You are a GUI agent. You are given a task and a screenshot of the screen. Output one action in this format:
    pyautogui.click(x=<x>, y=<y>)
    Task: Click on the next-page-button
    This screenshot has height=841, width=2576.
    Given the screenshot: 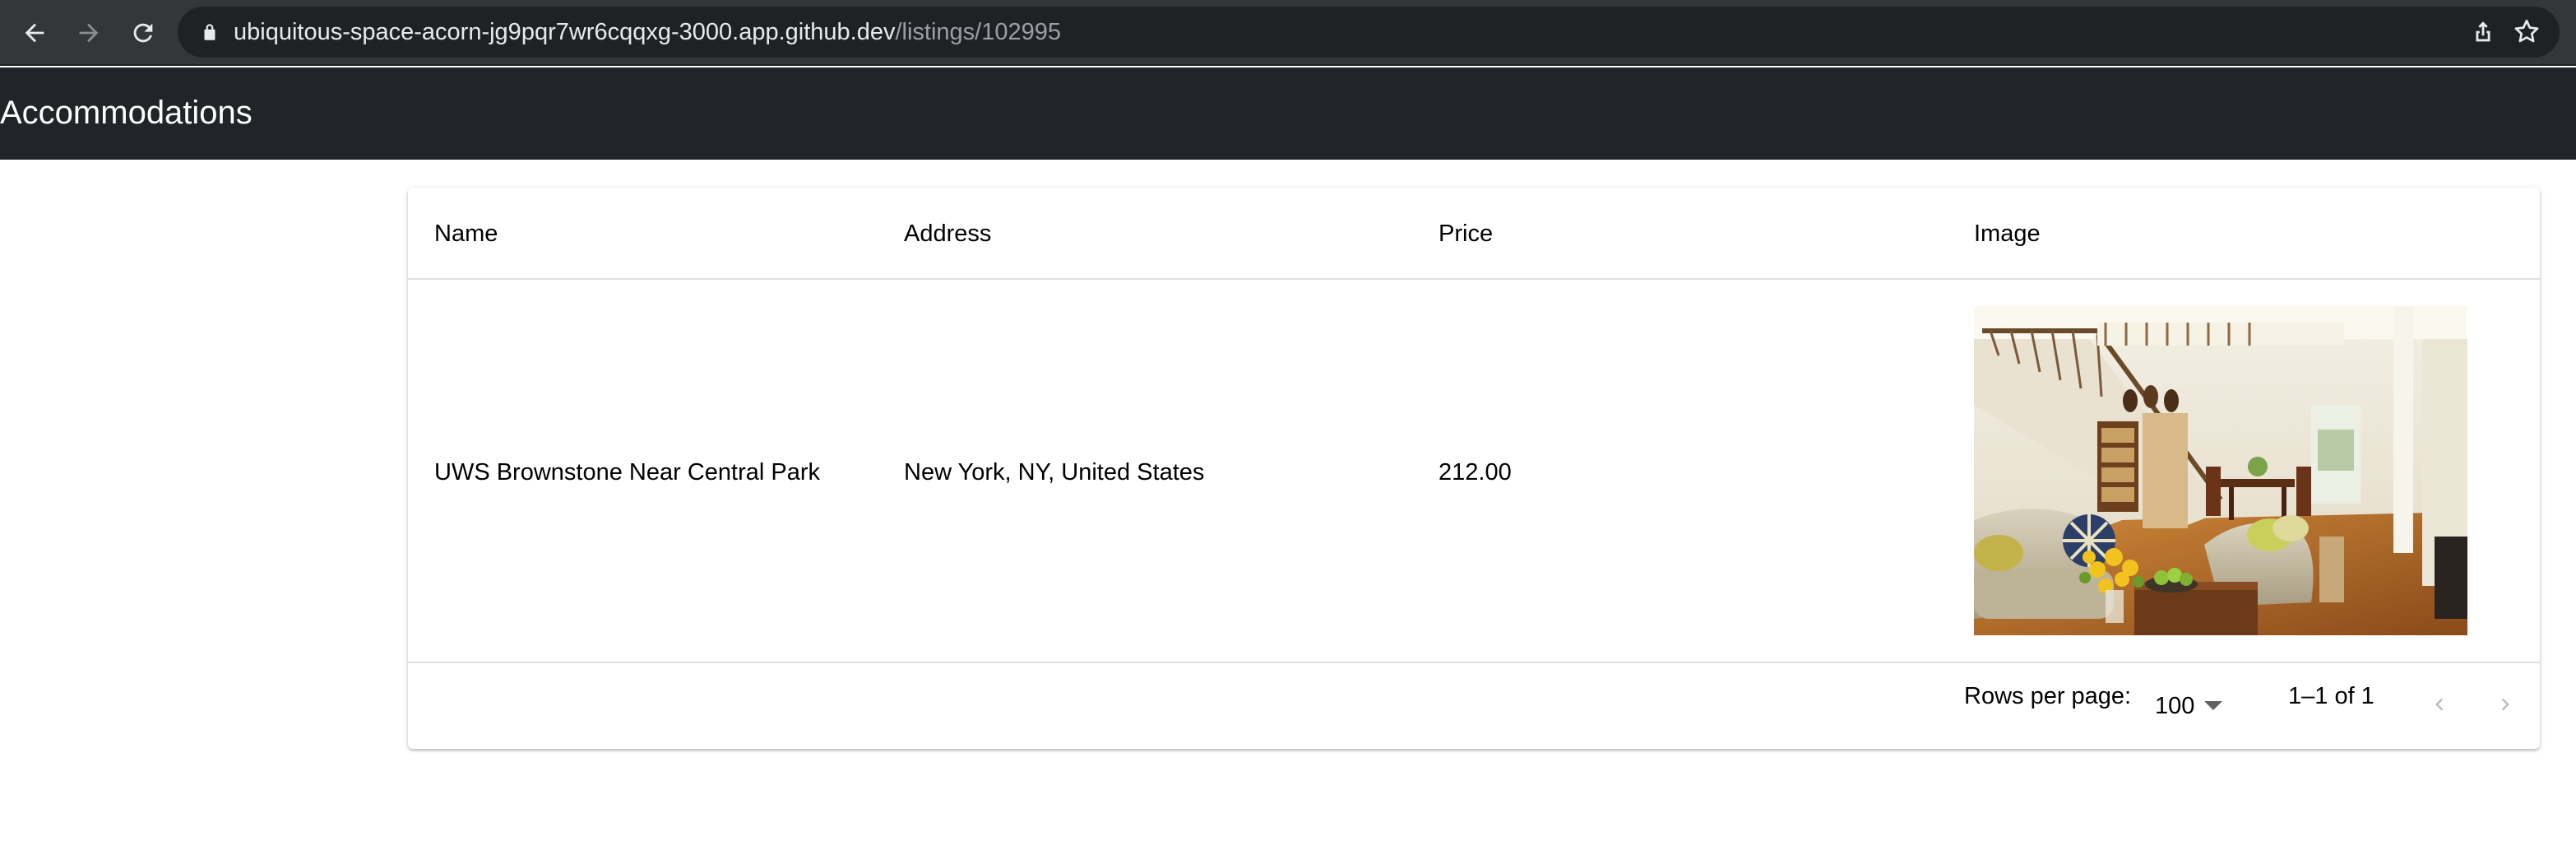 What is the action you would take?
    pyautogui.click(x=2505, y=704)
    